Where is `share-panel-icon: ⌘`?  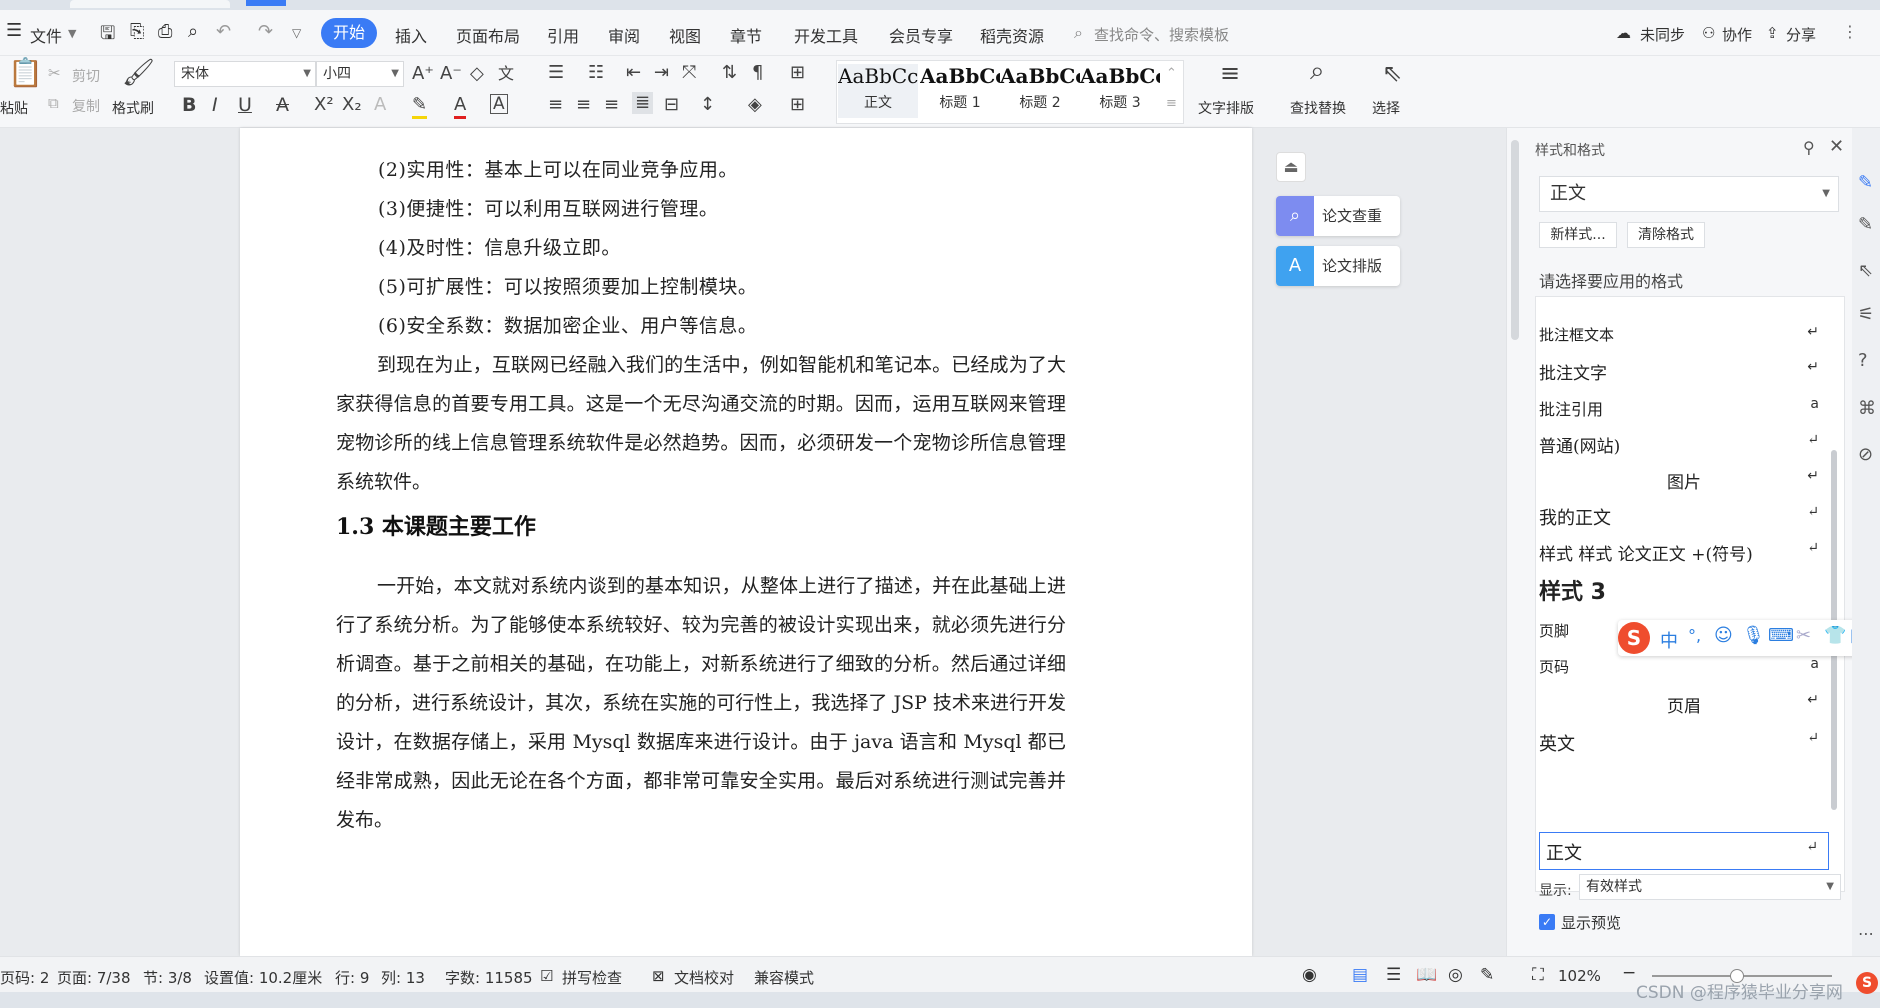
share-panel-icon: ⌘ is located at coordinates (1867, 408).